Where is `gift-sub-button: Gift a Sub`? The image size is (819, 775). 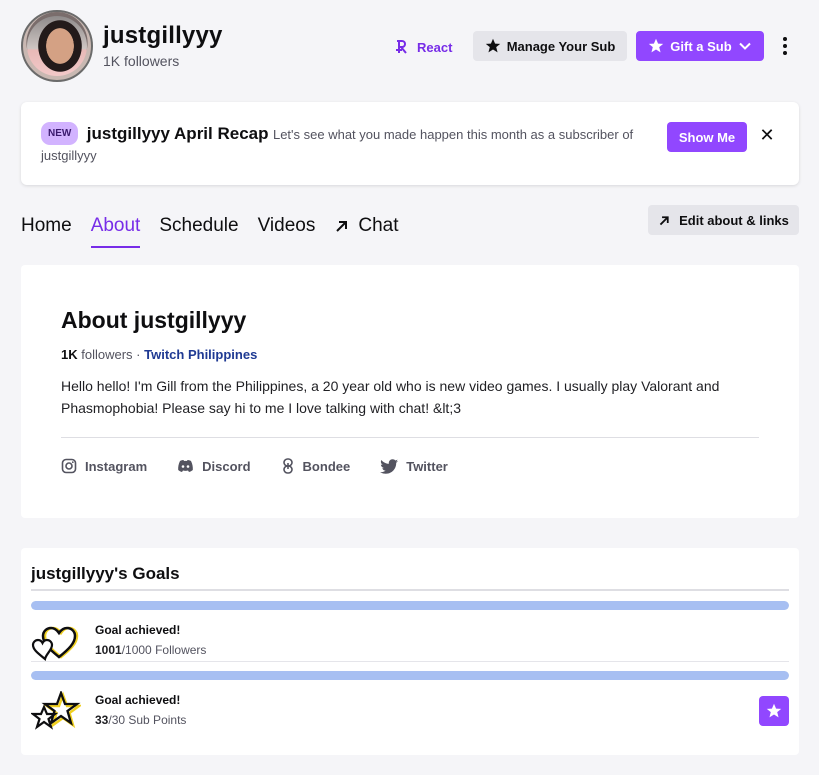 gift-sub-button: Gift a Sub is located at coordinates (700, 46).